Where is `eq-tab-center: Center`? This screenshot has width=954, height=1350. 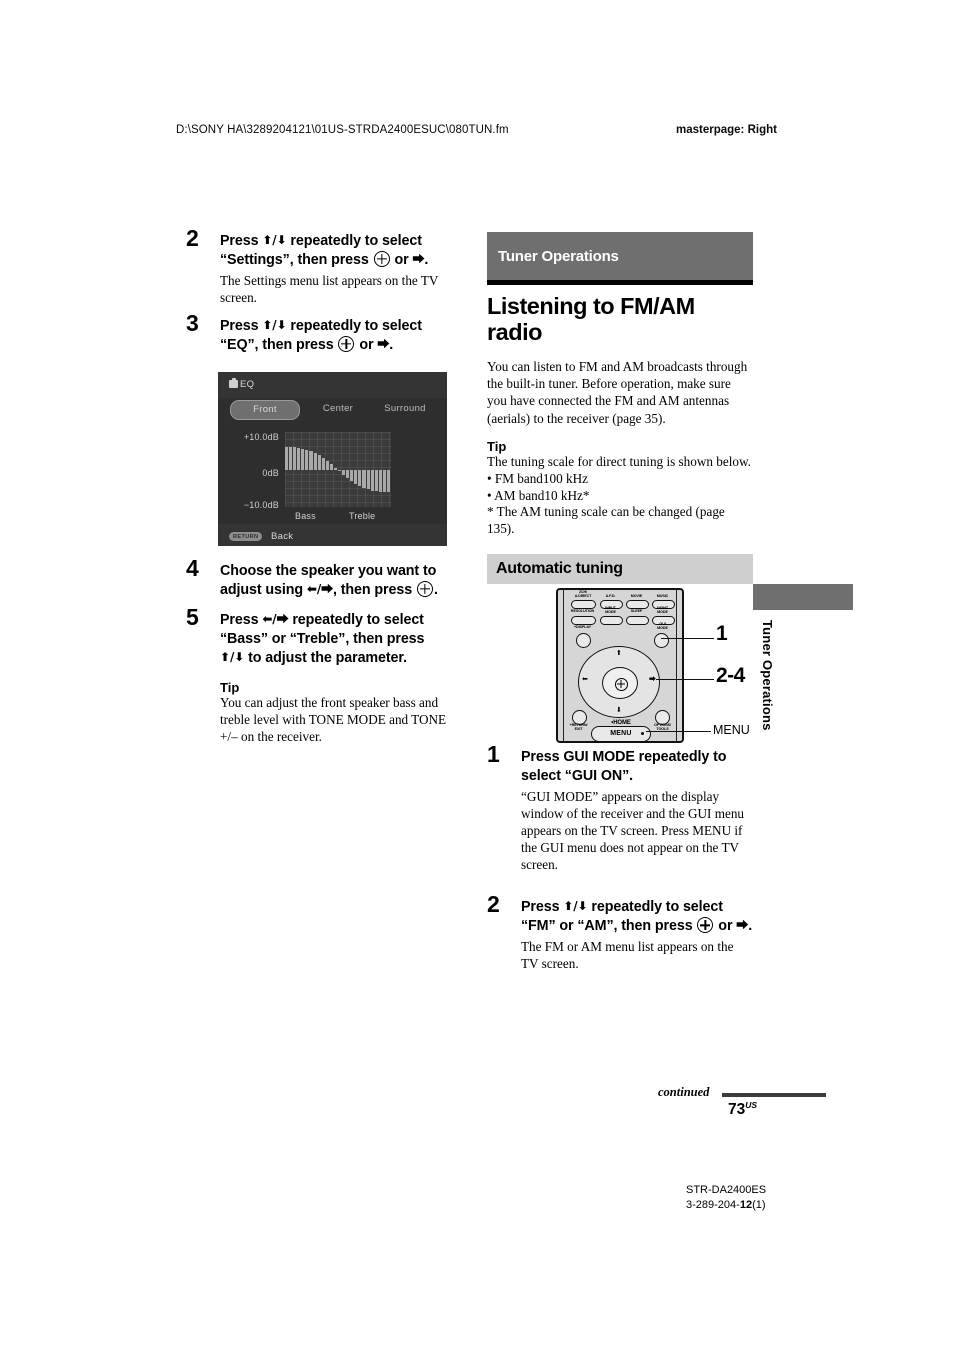
eq-tab-center: Center is located at coordinates (338, 409).